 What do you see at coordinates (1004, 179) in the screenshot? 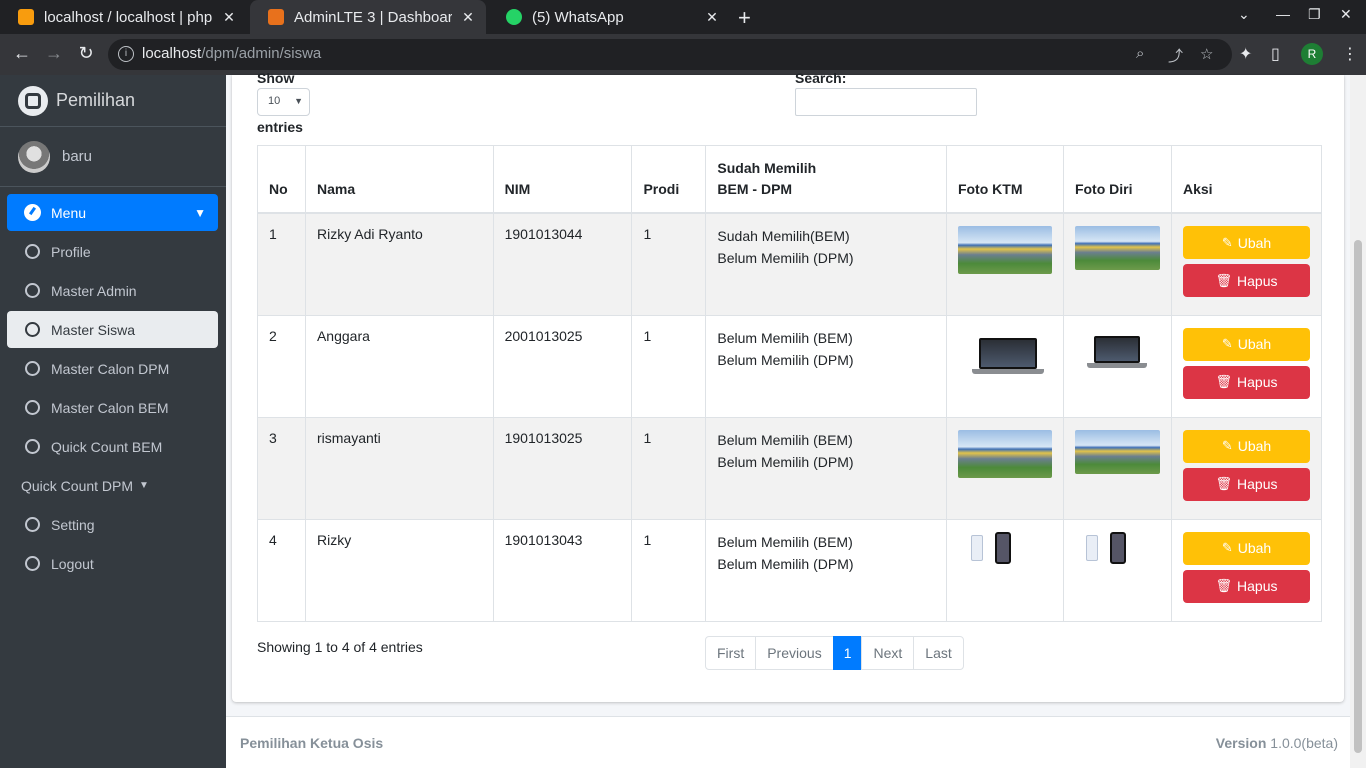
I see `col-foto-ktm: Foto KTM` at bounding box center [1004, 179].